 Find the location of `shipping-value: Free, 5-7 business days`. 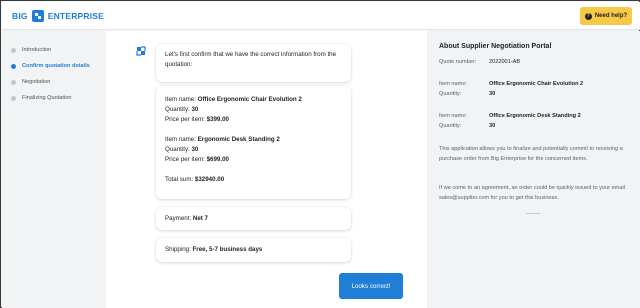

shipping-value: Free, 5-7 business days is located at coordinates (227, 249).